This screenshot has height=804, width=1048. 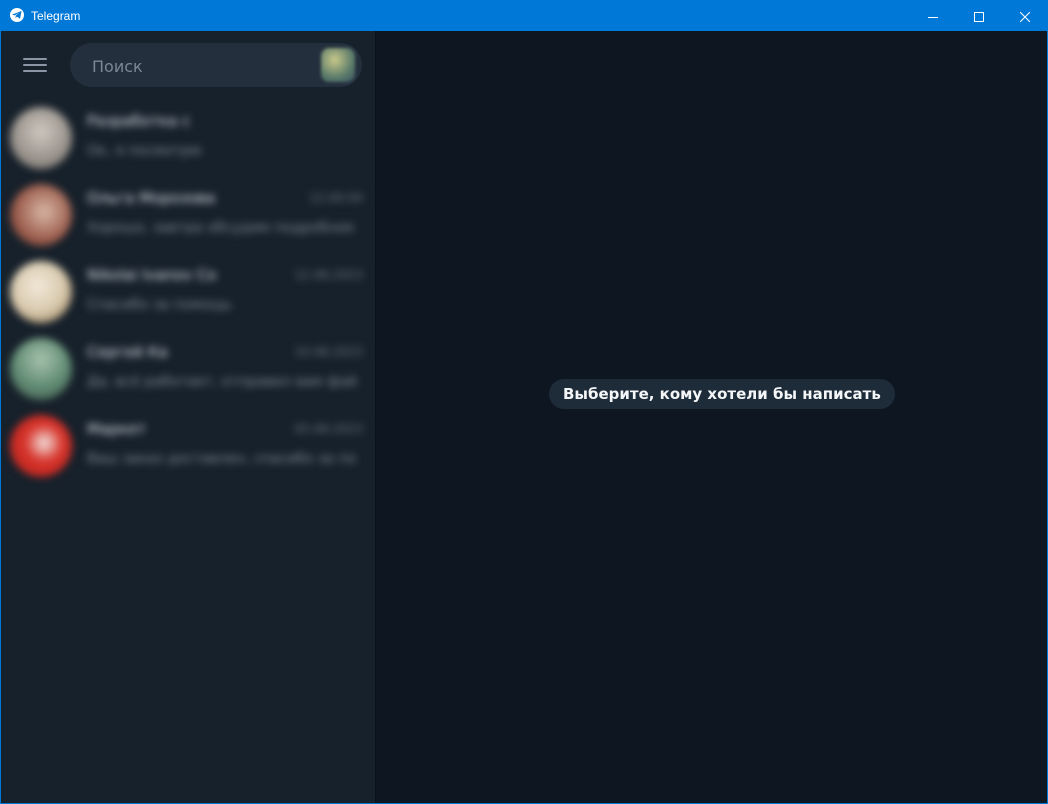 I want to click on hamburger-menu-icon, so click(x=35, y=59).